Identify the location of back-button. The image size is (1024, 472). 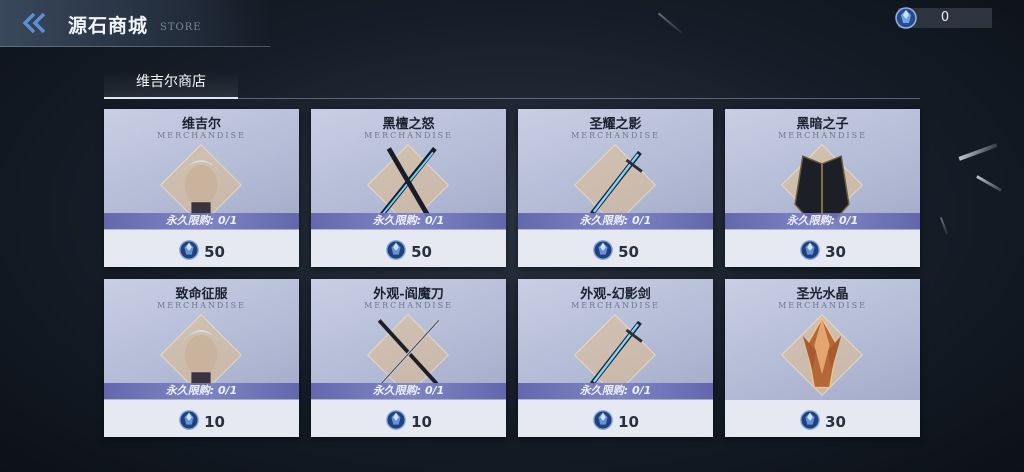
(28, 23).